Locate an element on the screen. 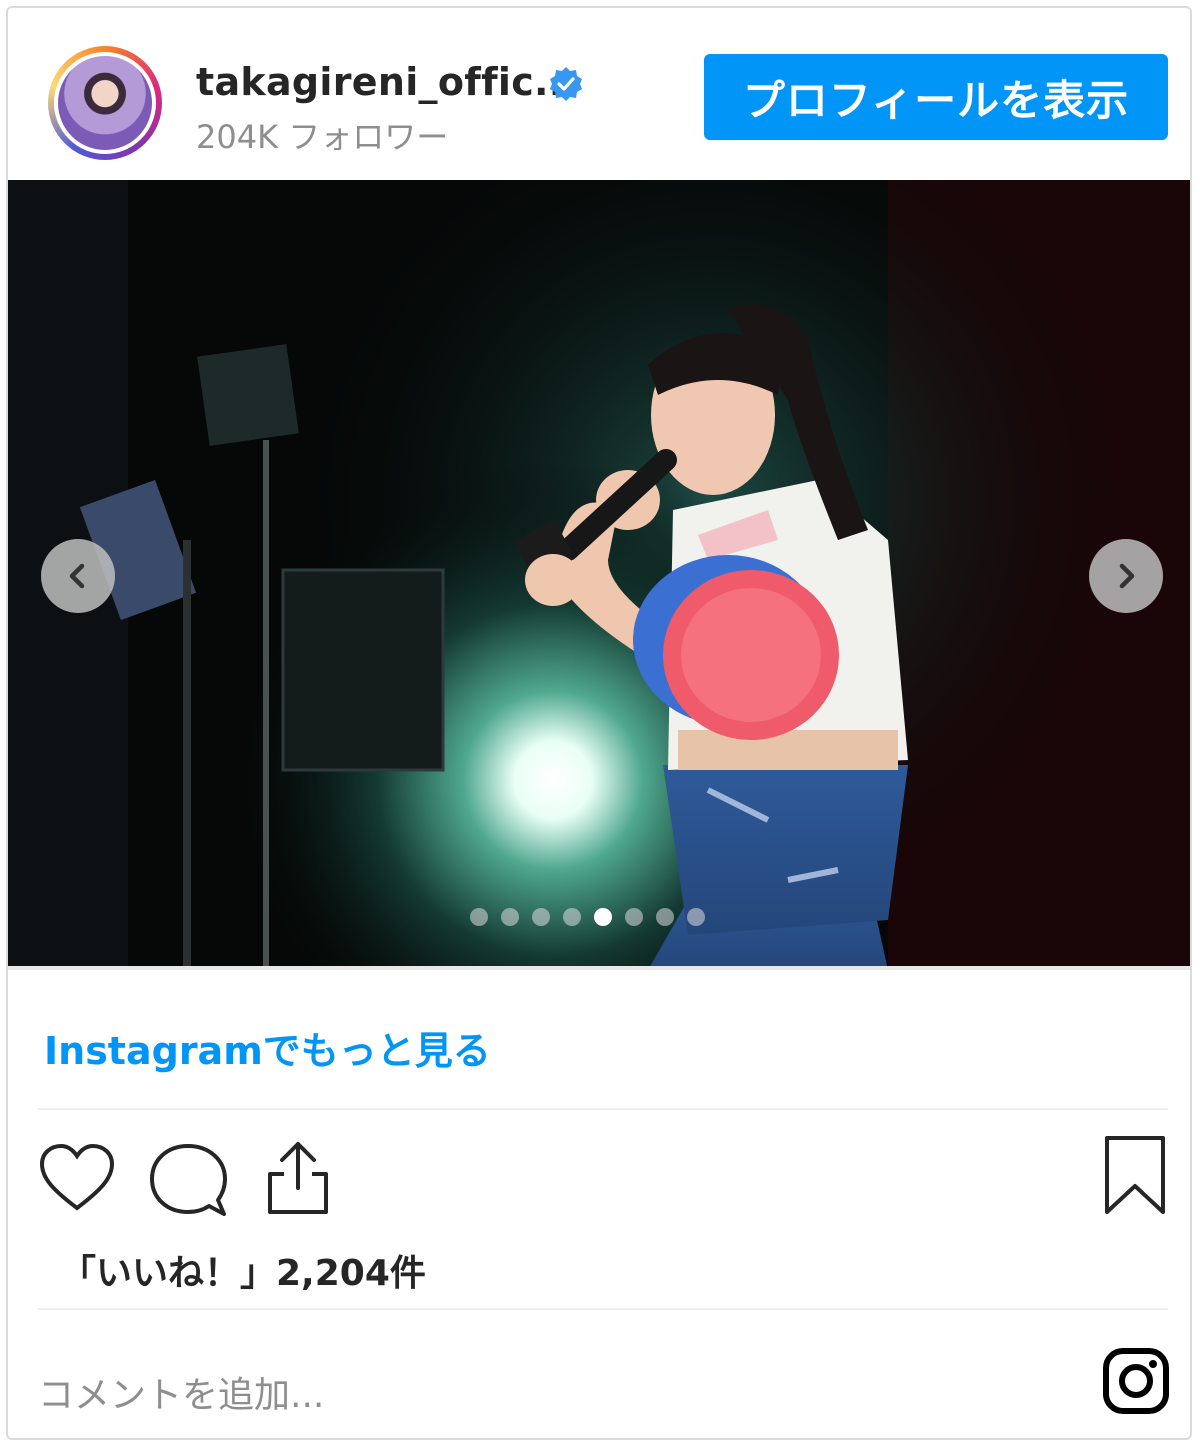  carousel-next-button is located at coordinates (1126, 576).